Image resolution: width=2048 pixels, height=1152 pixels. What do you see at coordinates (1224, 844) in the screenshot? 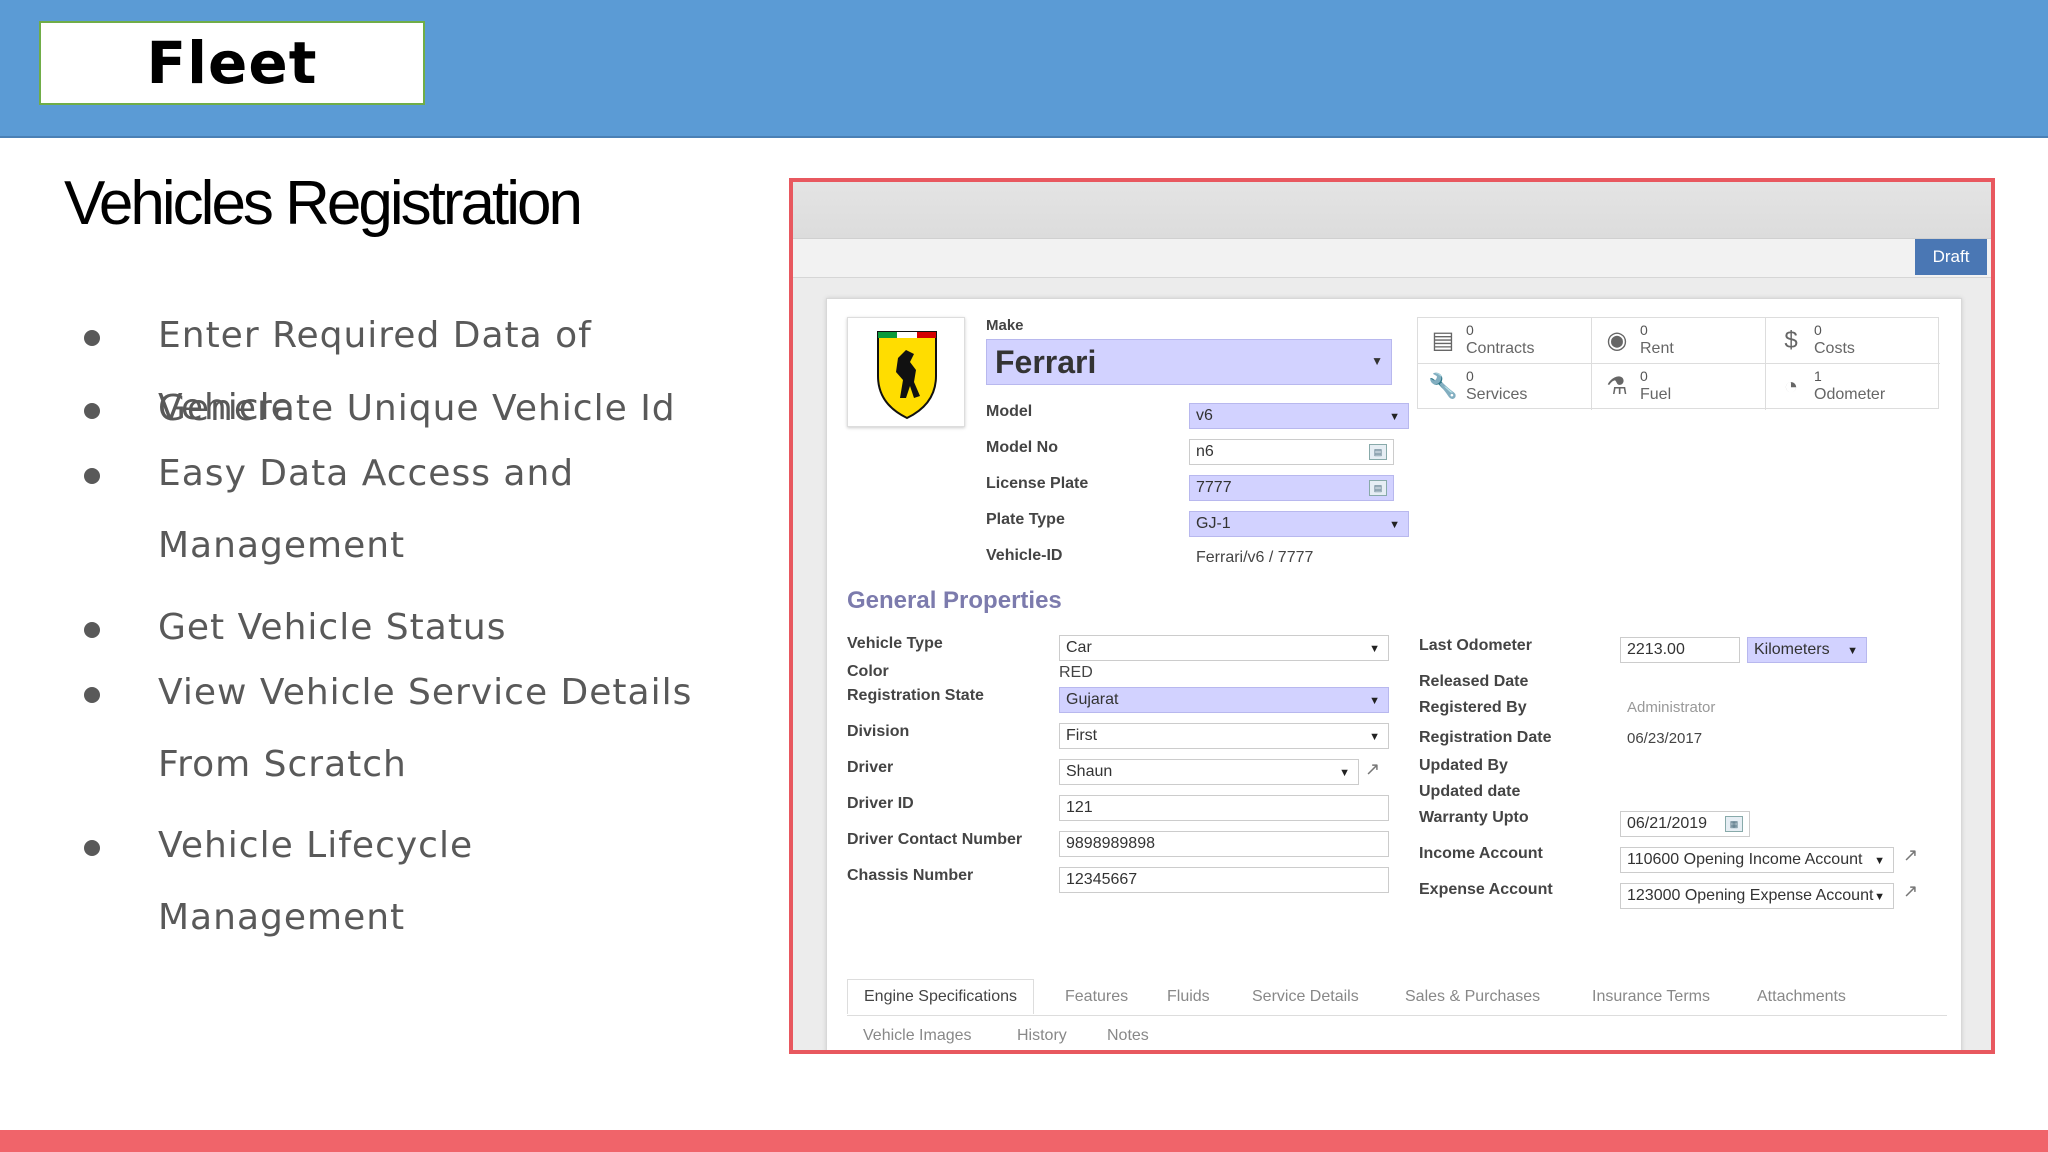
I see `driver-contact-field: 9898989898` at bounding box center [1224, 844].